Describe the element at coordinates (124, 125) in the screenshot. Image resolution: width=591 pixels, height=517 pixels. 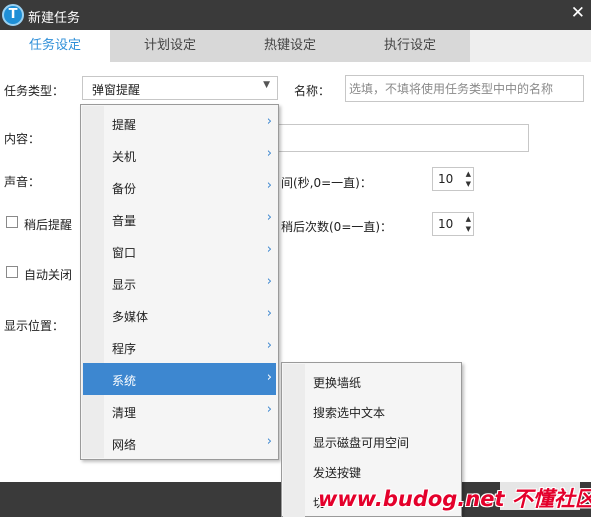
I see `menu-item-label: 提醒` at that location.